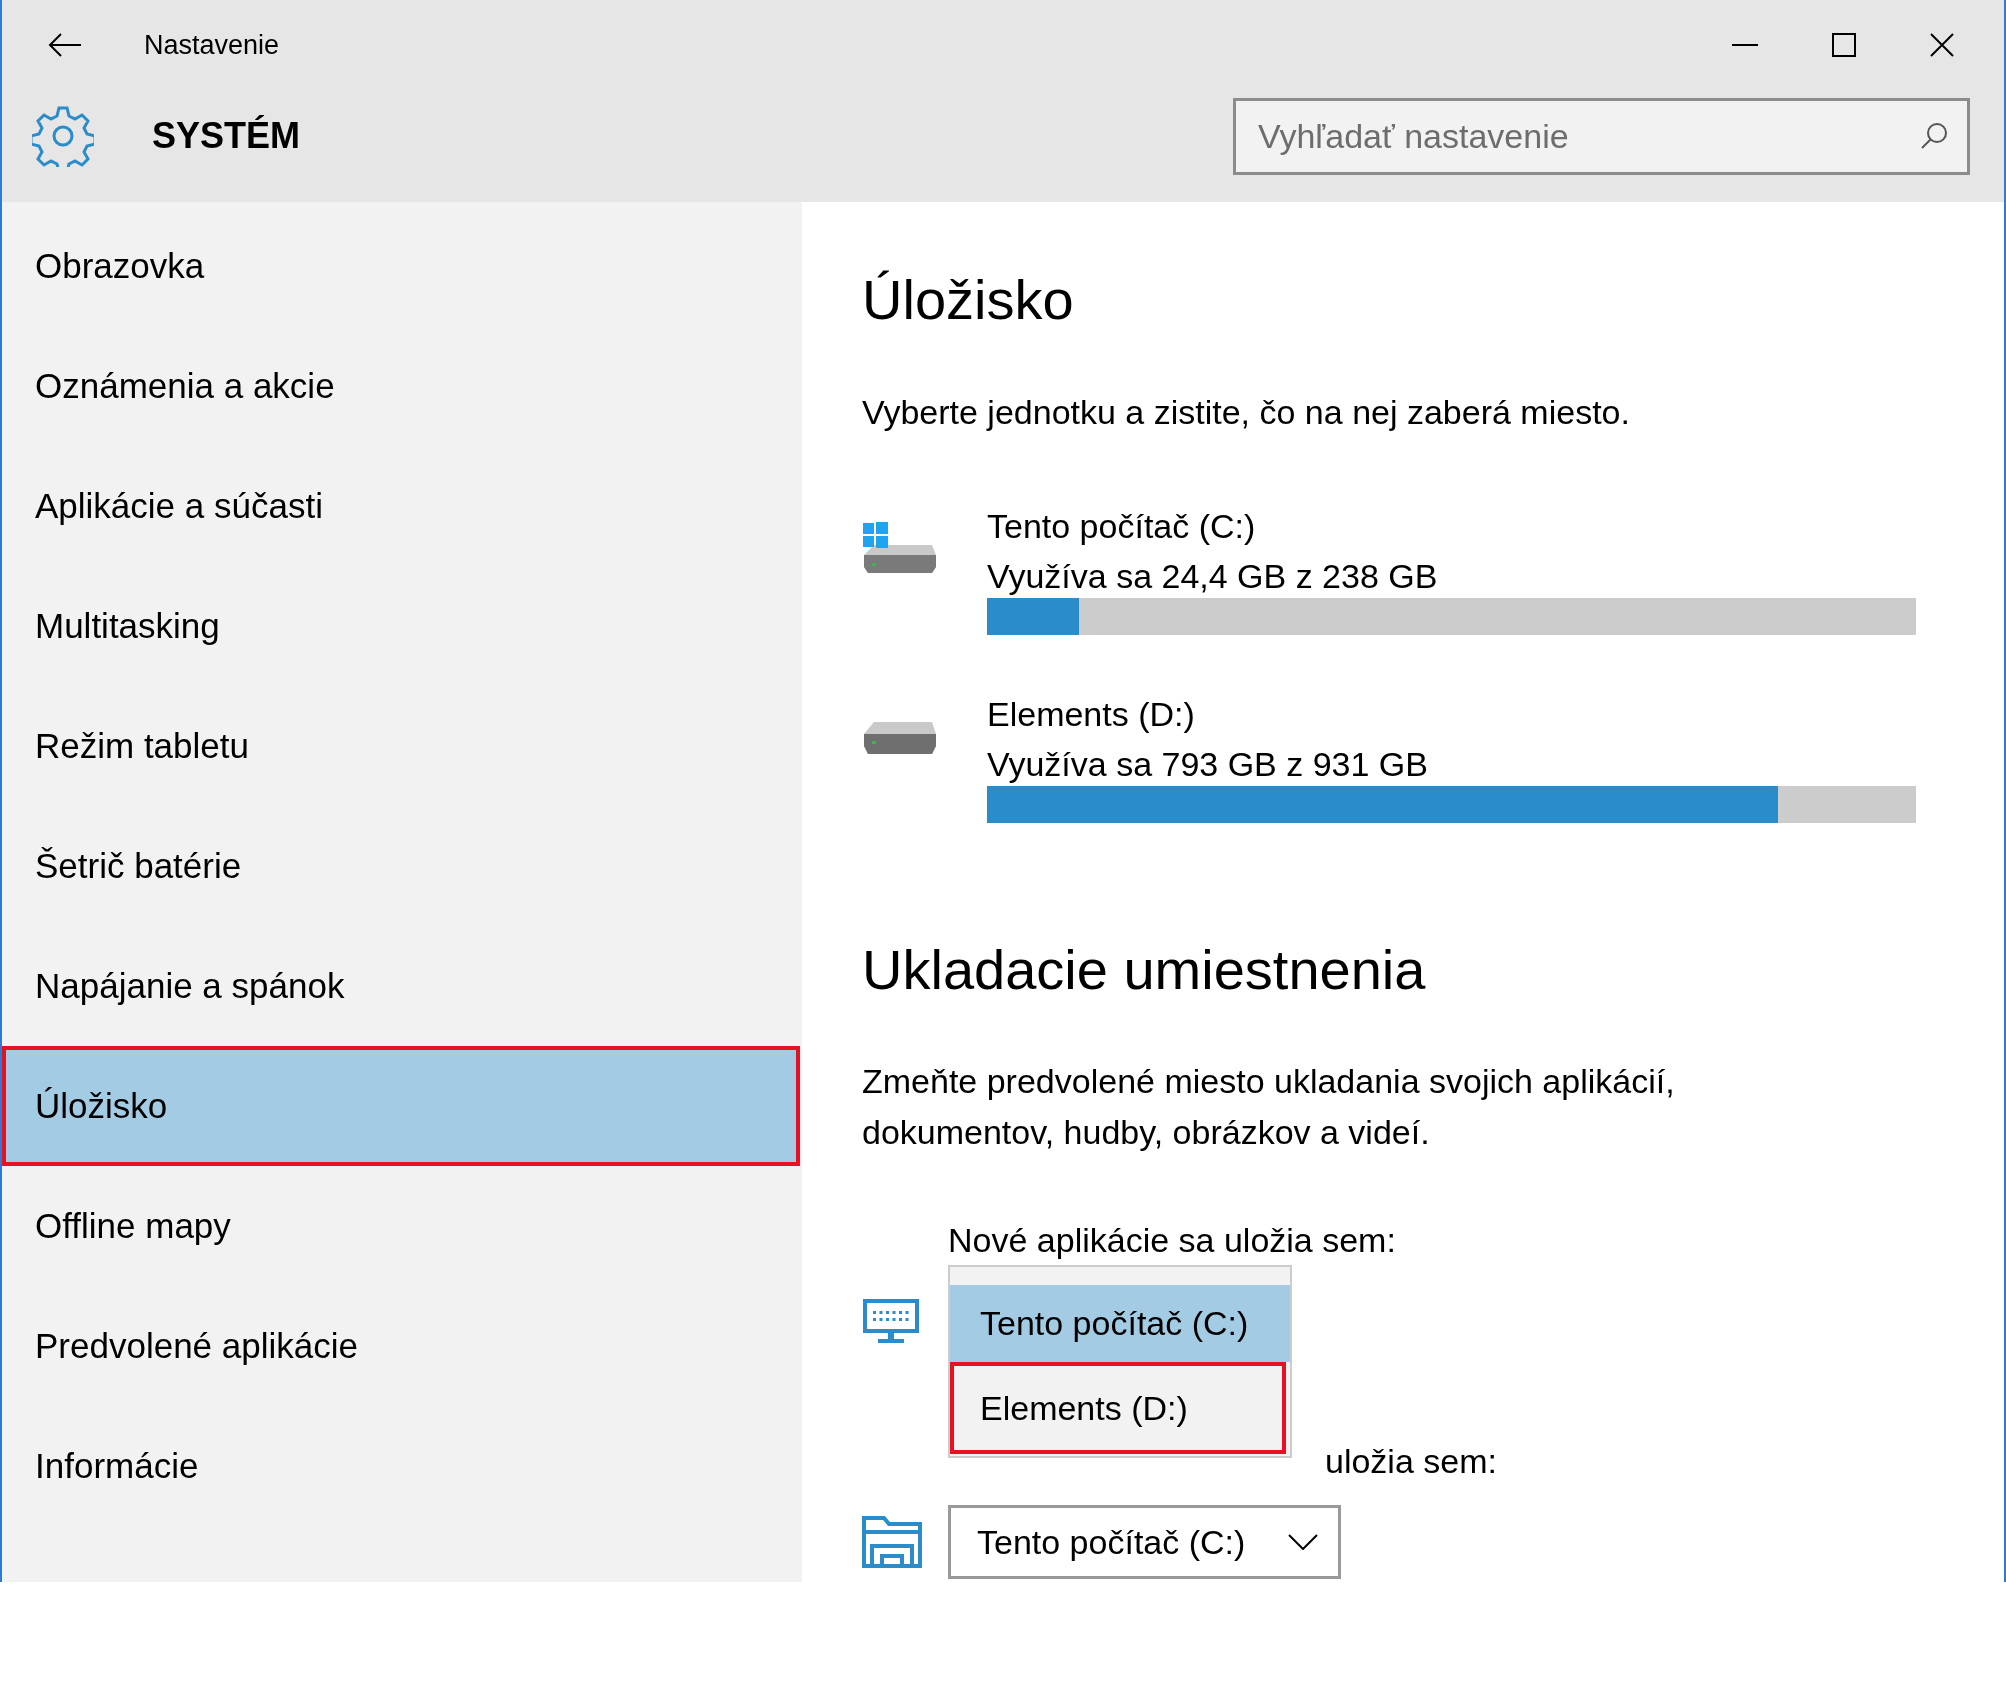  I want to click on sidebar-item: Offline mapy, so click(401, 1226).